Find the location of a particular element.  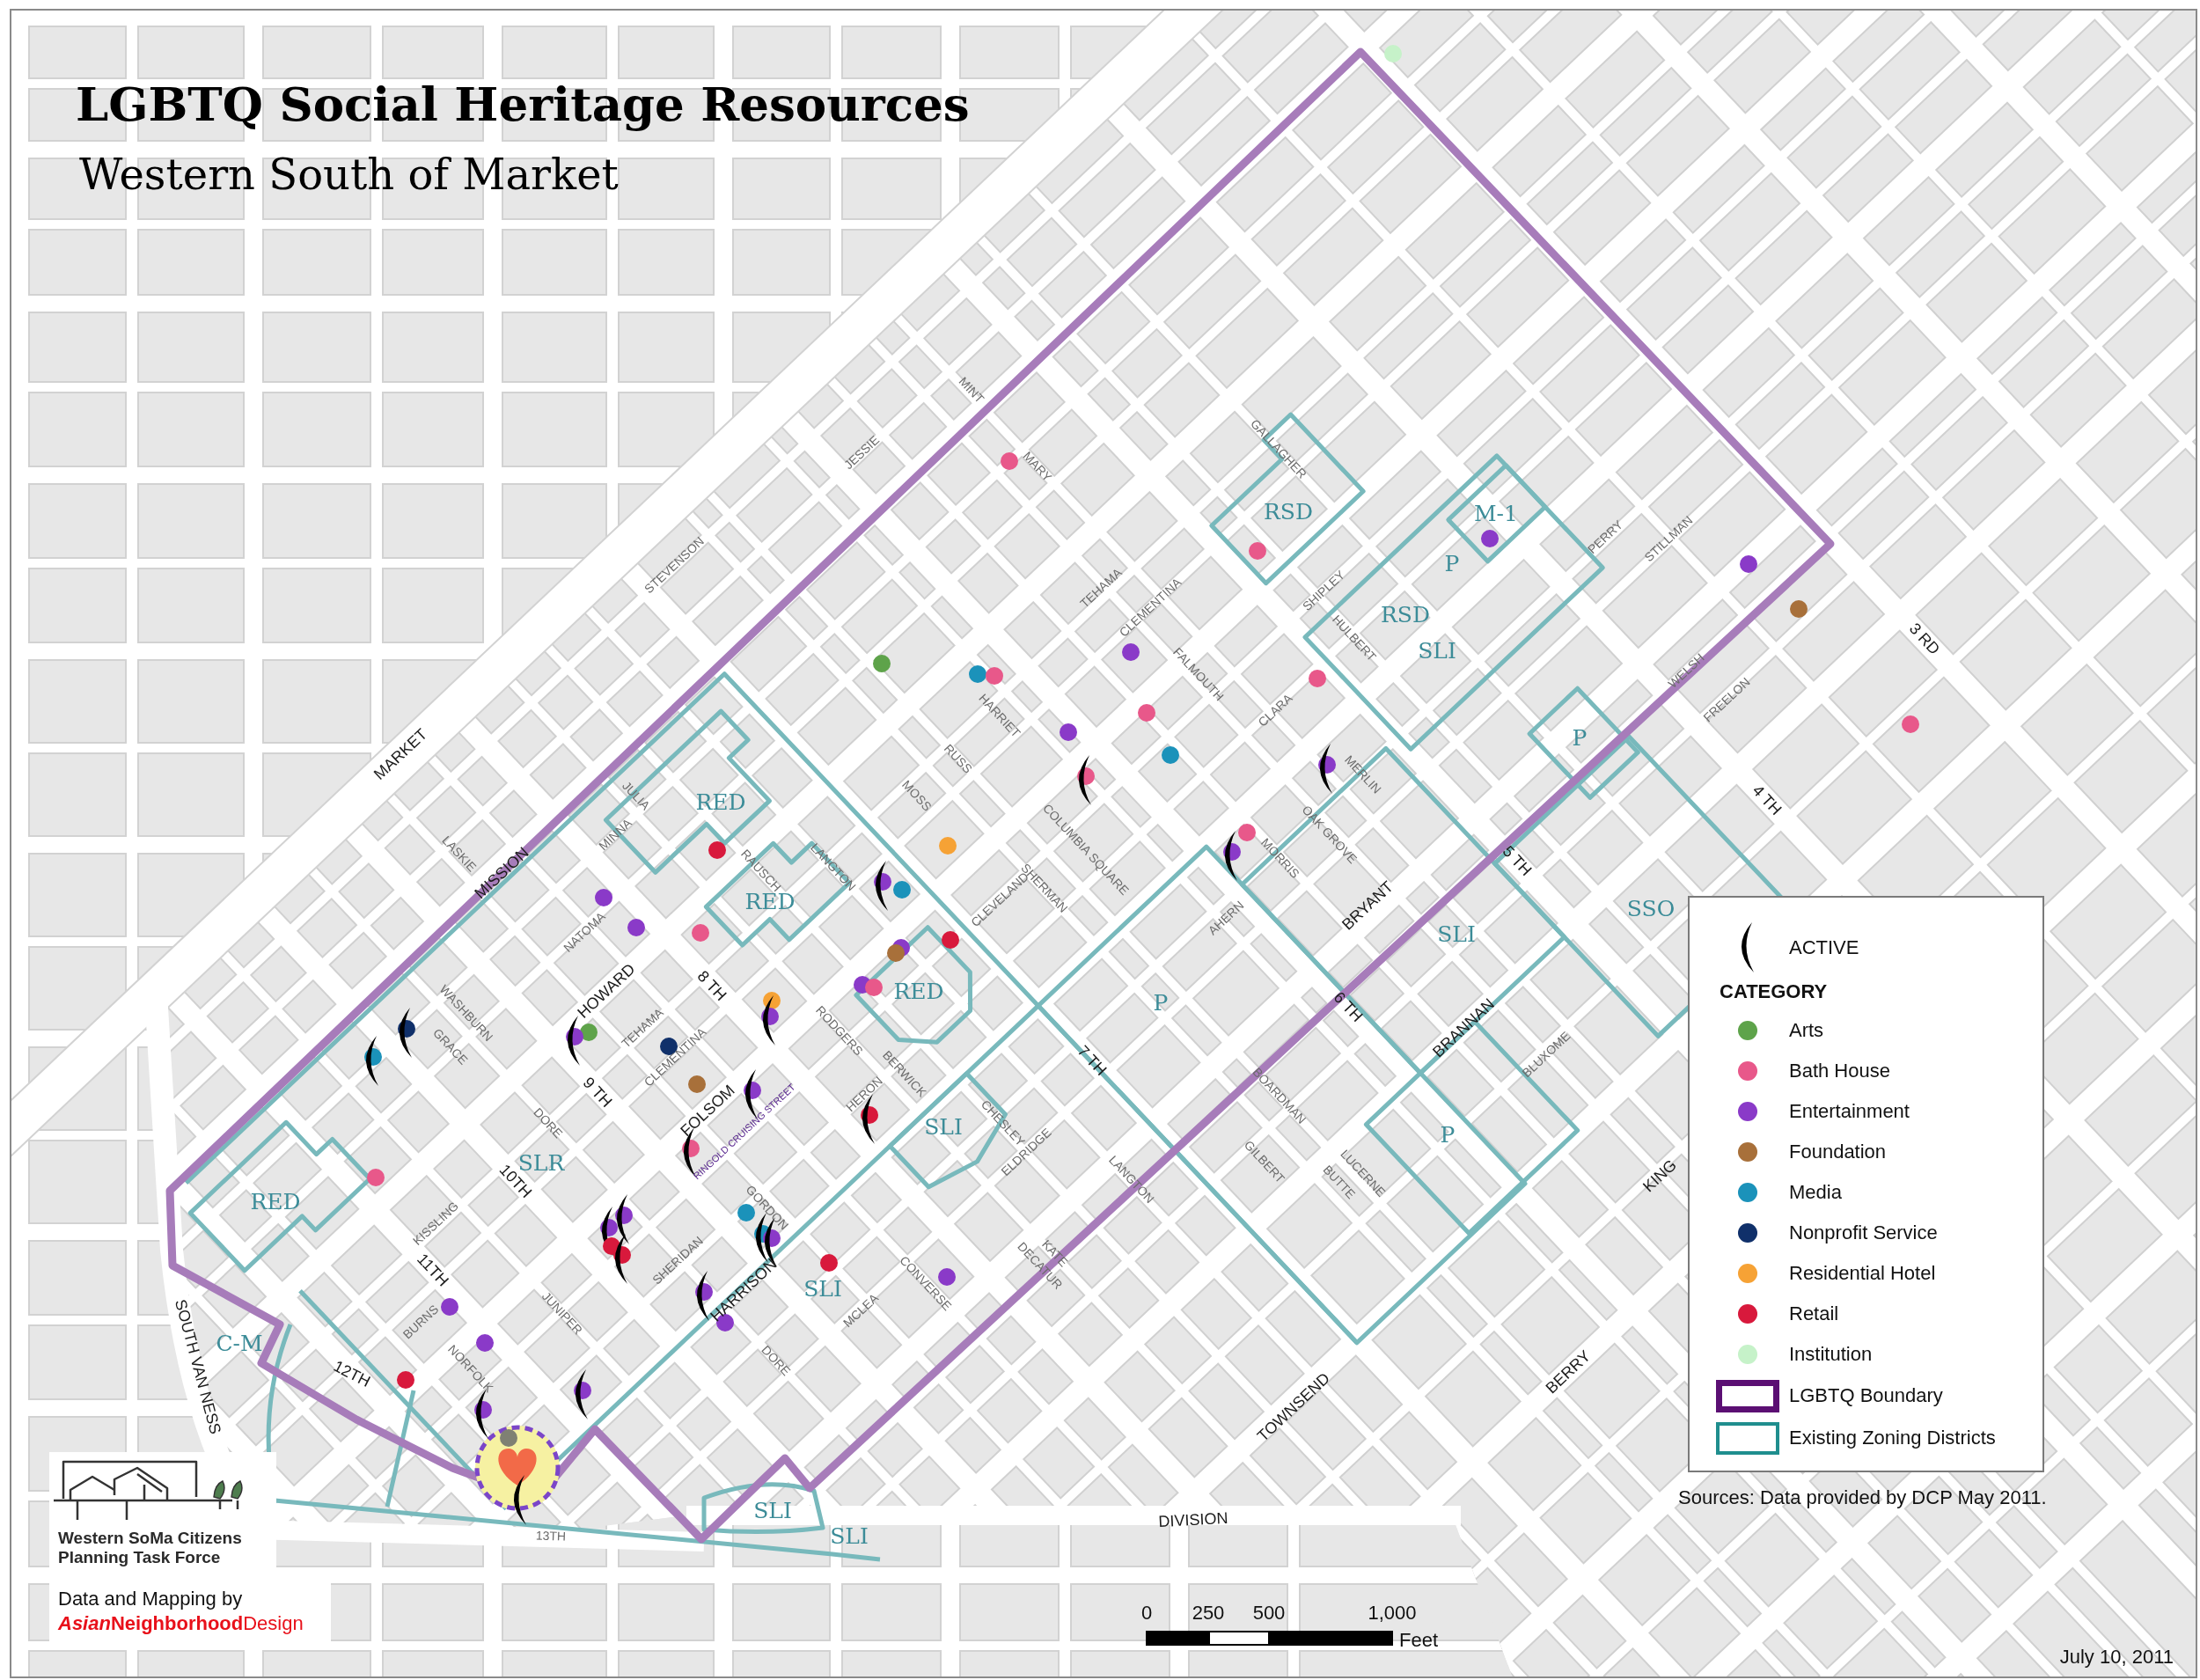

zoning-label: M-1 is located at coordinates (1496, 513).